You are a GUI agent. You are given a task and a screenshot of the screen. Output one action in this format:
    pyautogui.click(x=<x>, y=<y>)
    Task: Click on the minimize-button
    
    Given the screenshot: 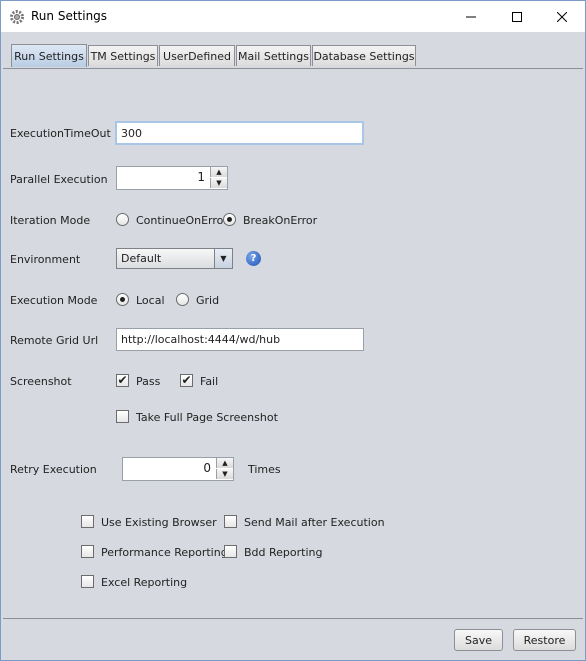 What is the action you would take?
    pyautogui.click(x=471, y=16)
    